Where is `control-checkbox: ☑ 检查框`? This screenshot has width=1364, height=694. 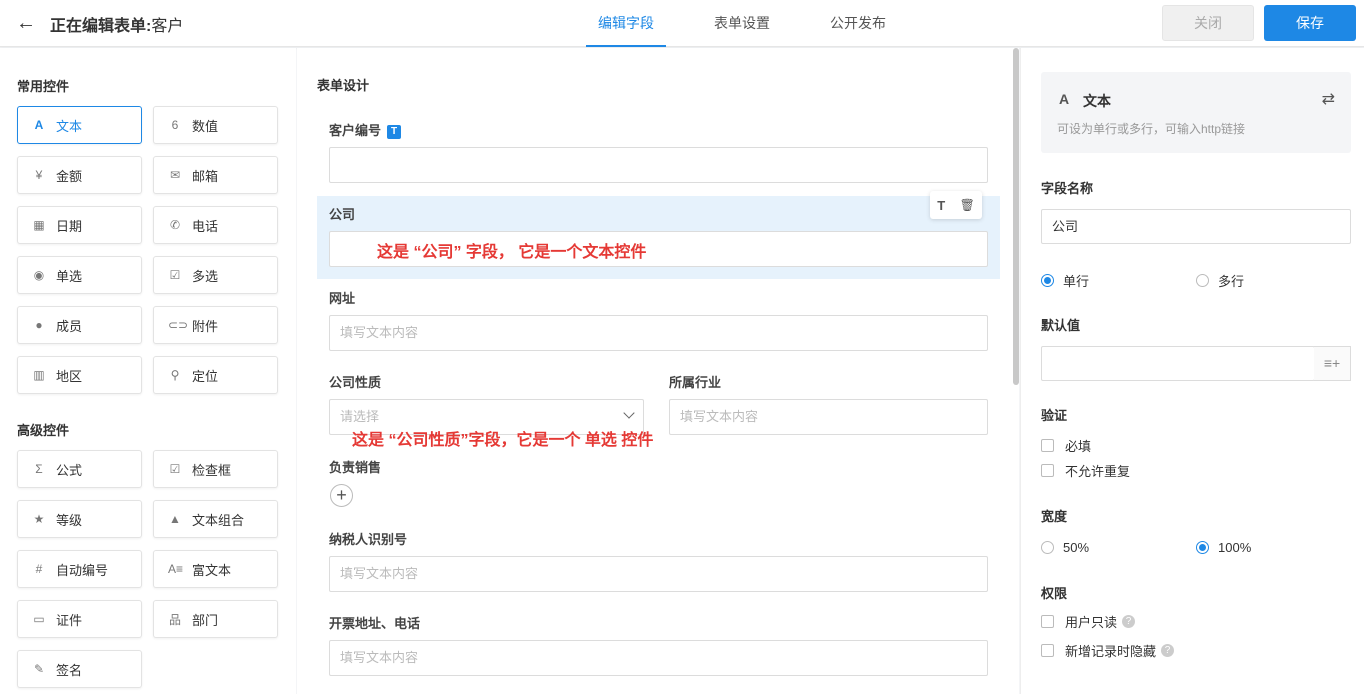
control-checkbox: ☑ 检查框 is located at coordinates (215, 469).